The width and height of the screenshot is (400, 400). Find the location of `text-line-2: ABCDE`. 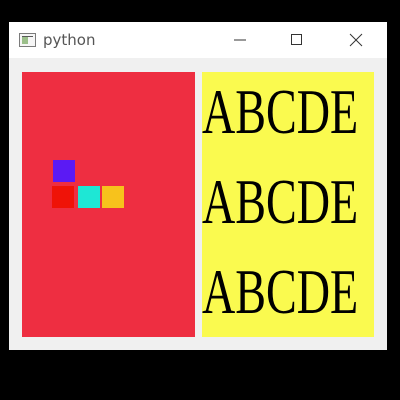

text-line-2: ABCDE is located at coordinates (280, 201).